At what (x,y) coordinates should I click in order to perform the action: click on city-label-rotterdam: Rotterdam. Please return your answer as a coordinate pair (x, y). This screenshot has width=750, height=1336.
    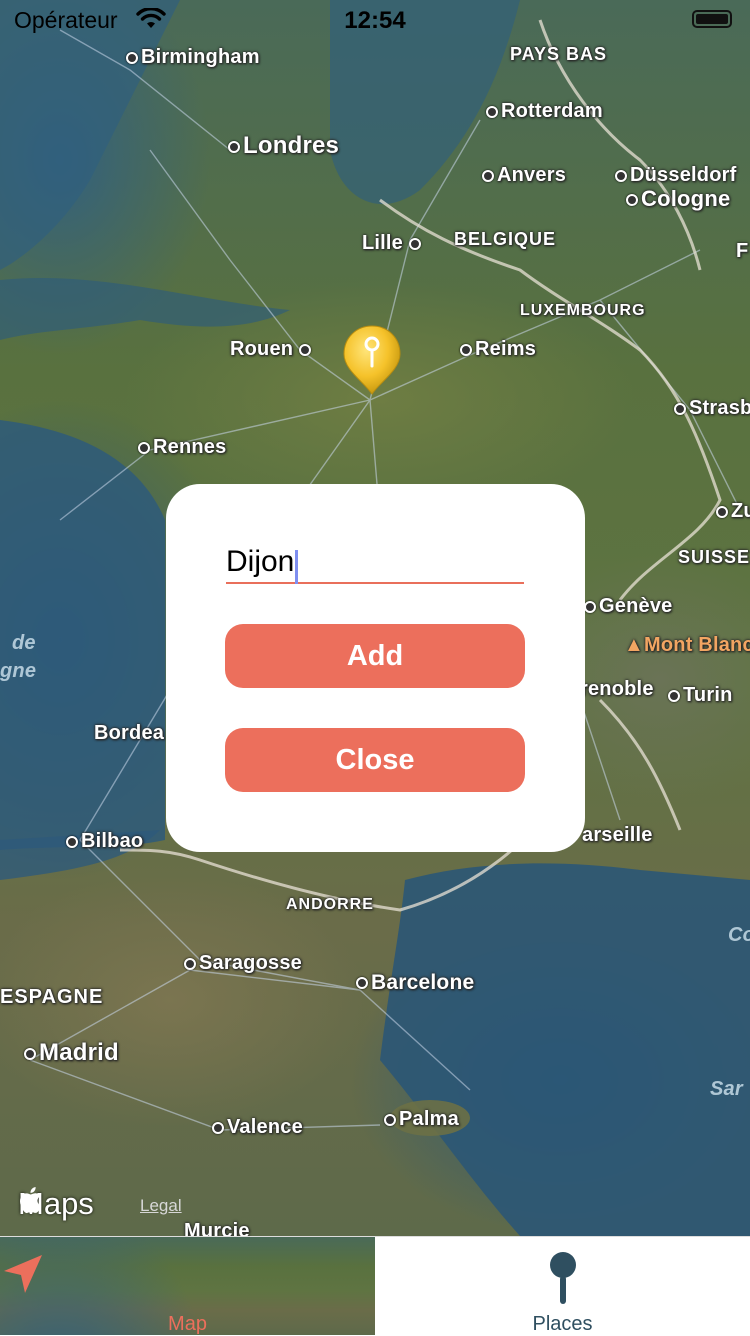
    Looking at the image, I should click on (544, 111).